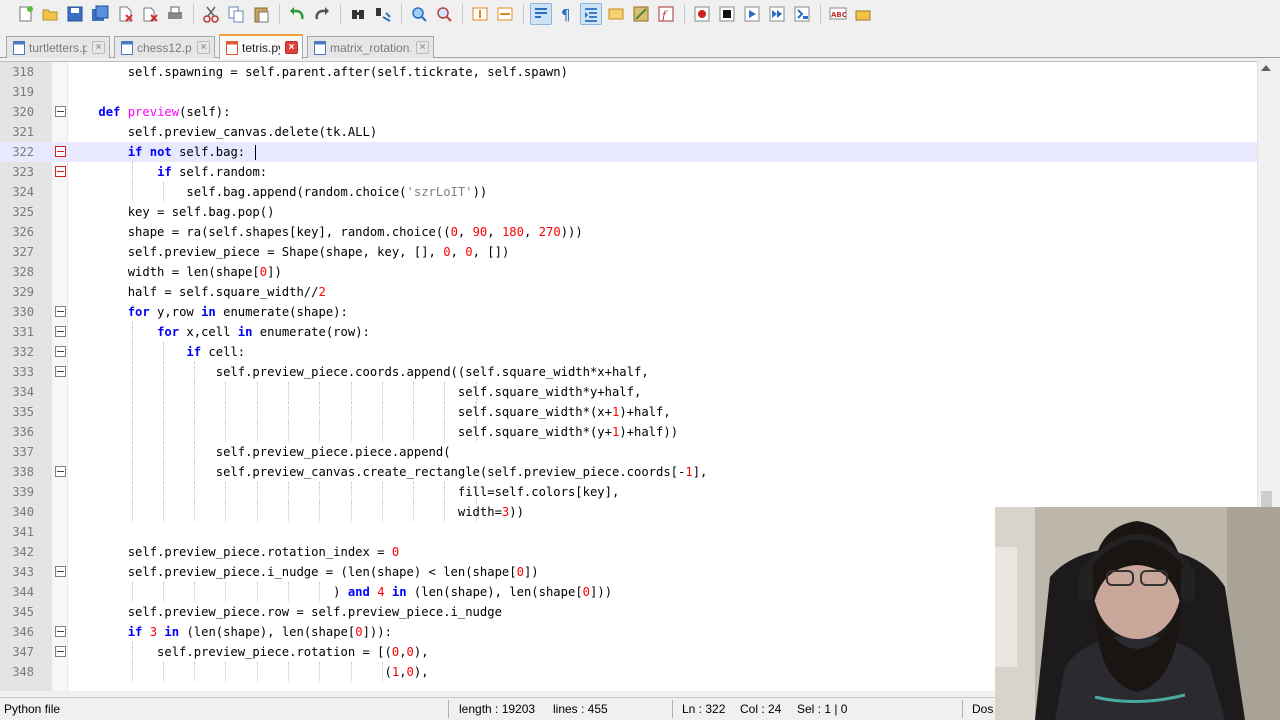  Describe the element at coordinates (125, 14) in the screenshot. I see `close-button` at that location.